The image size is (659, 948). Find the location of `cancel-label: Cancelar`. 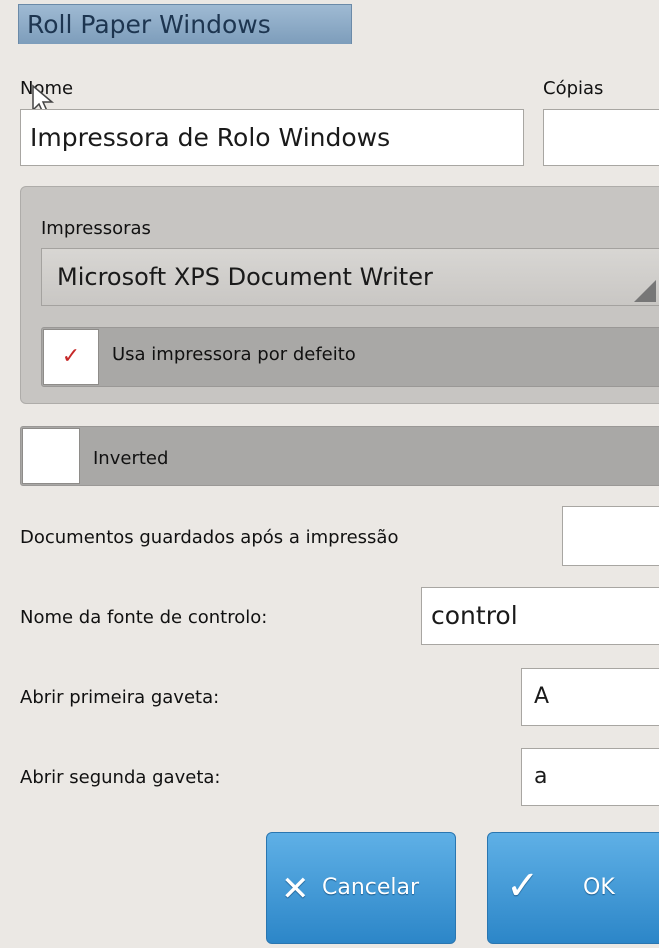

cancel-label: Cancelar is located at coordinates (371, 887).